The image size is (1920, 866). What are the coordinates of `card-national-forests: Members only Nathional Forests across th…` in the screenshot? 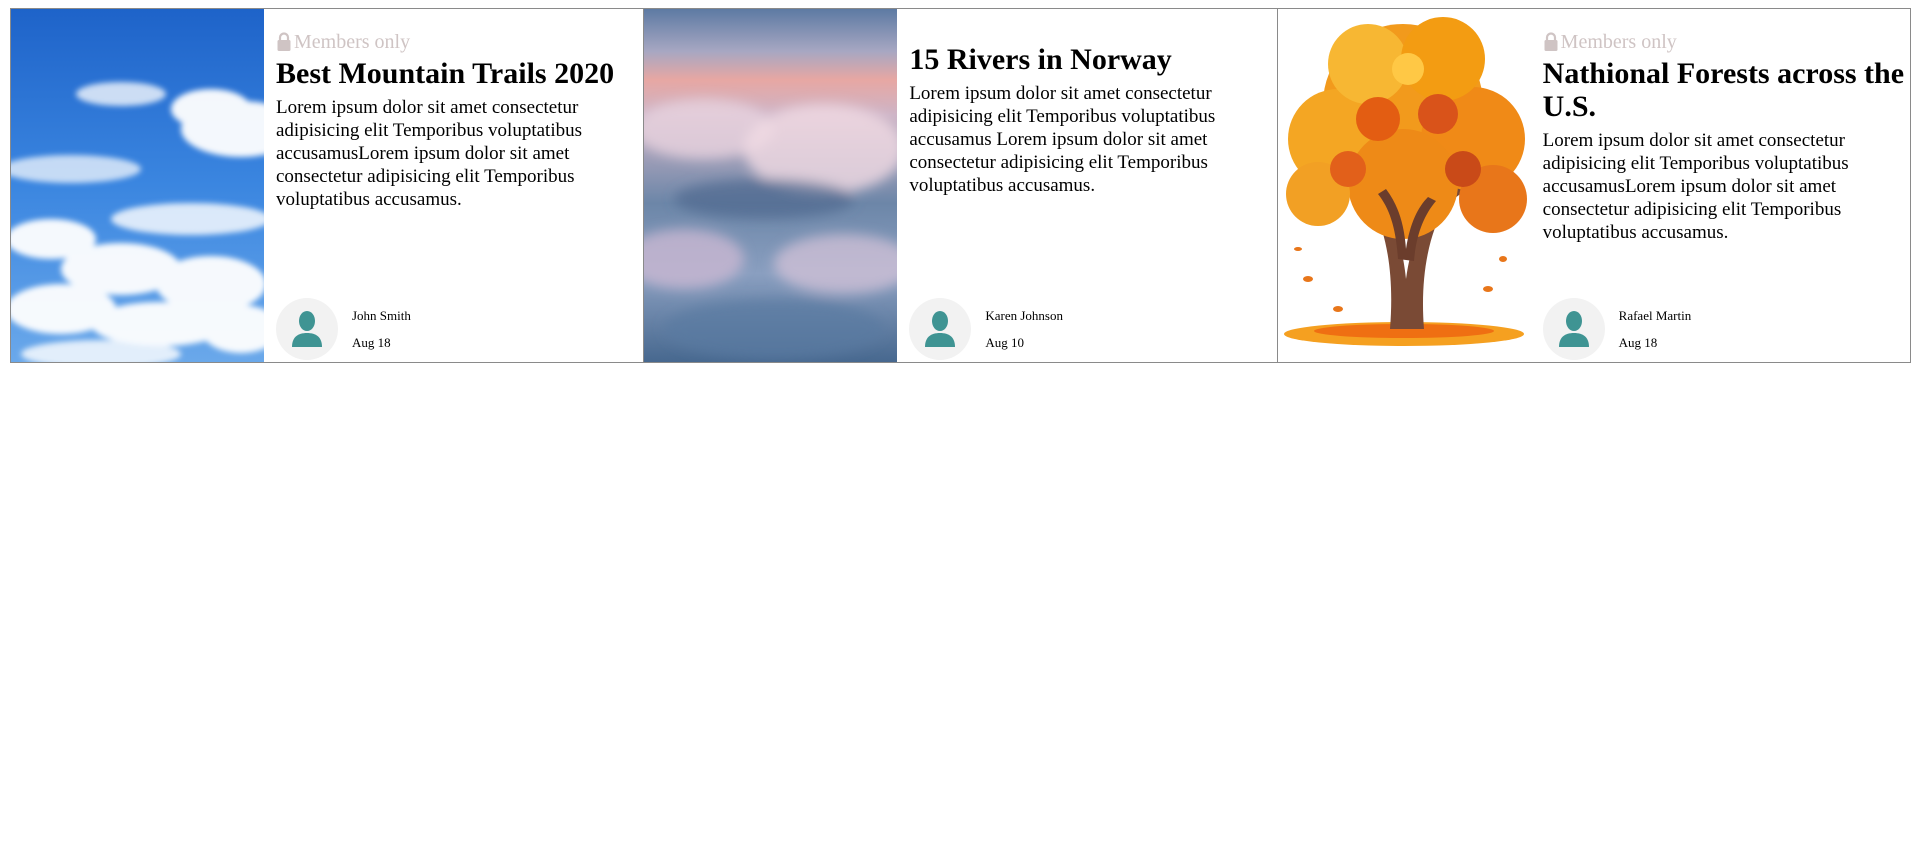 It's located at (1593, 185).